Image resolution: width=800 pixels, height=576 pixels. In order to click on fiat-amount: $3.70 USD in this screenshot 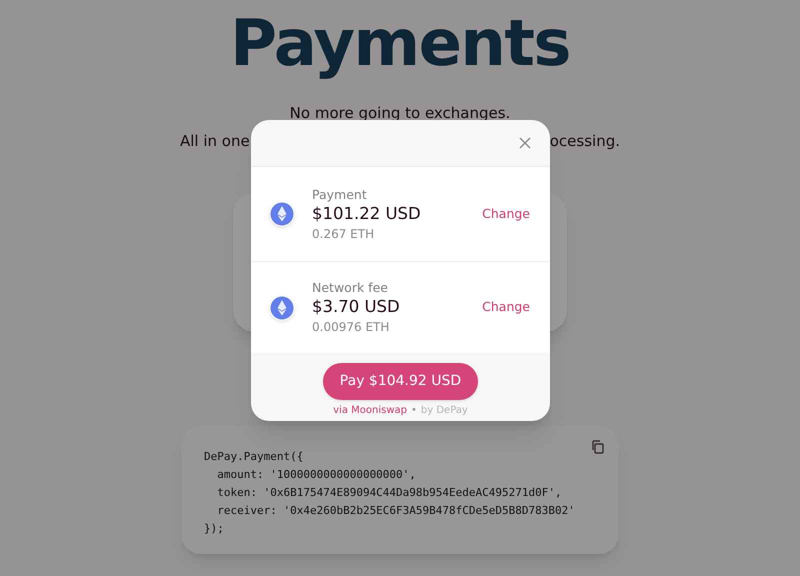, I will do `click(356, 307)`.